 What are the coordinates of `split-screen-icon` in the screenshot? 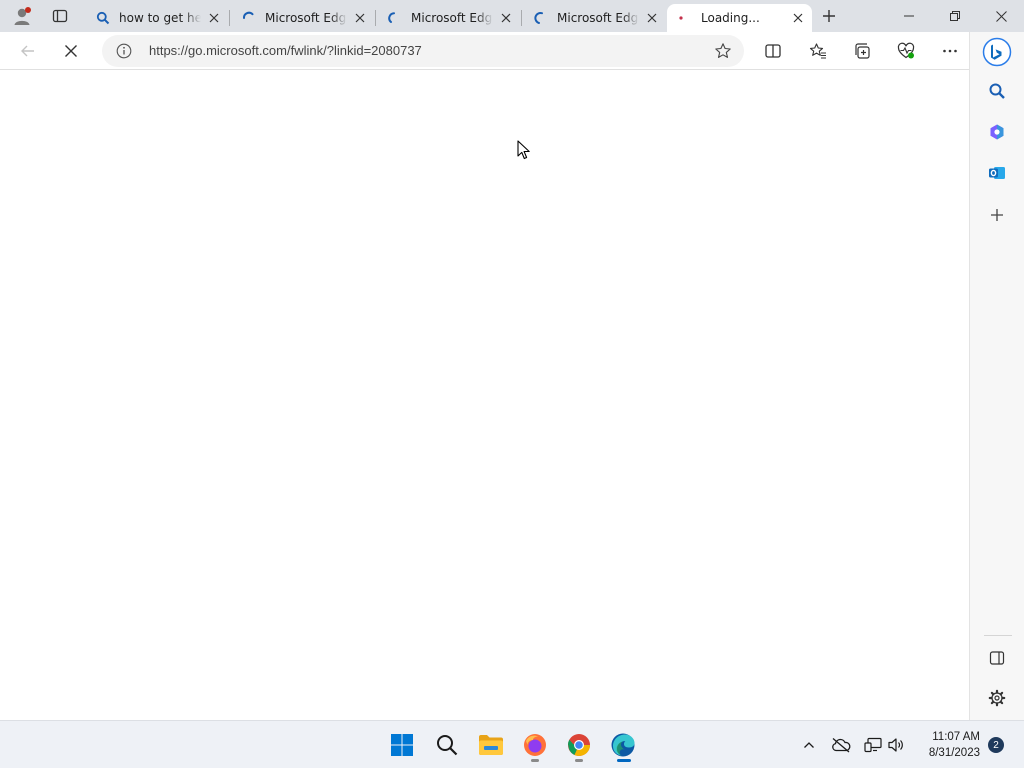 It's located at (773, 51).